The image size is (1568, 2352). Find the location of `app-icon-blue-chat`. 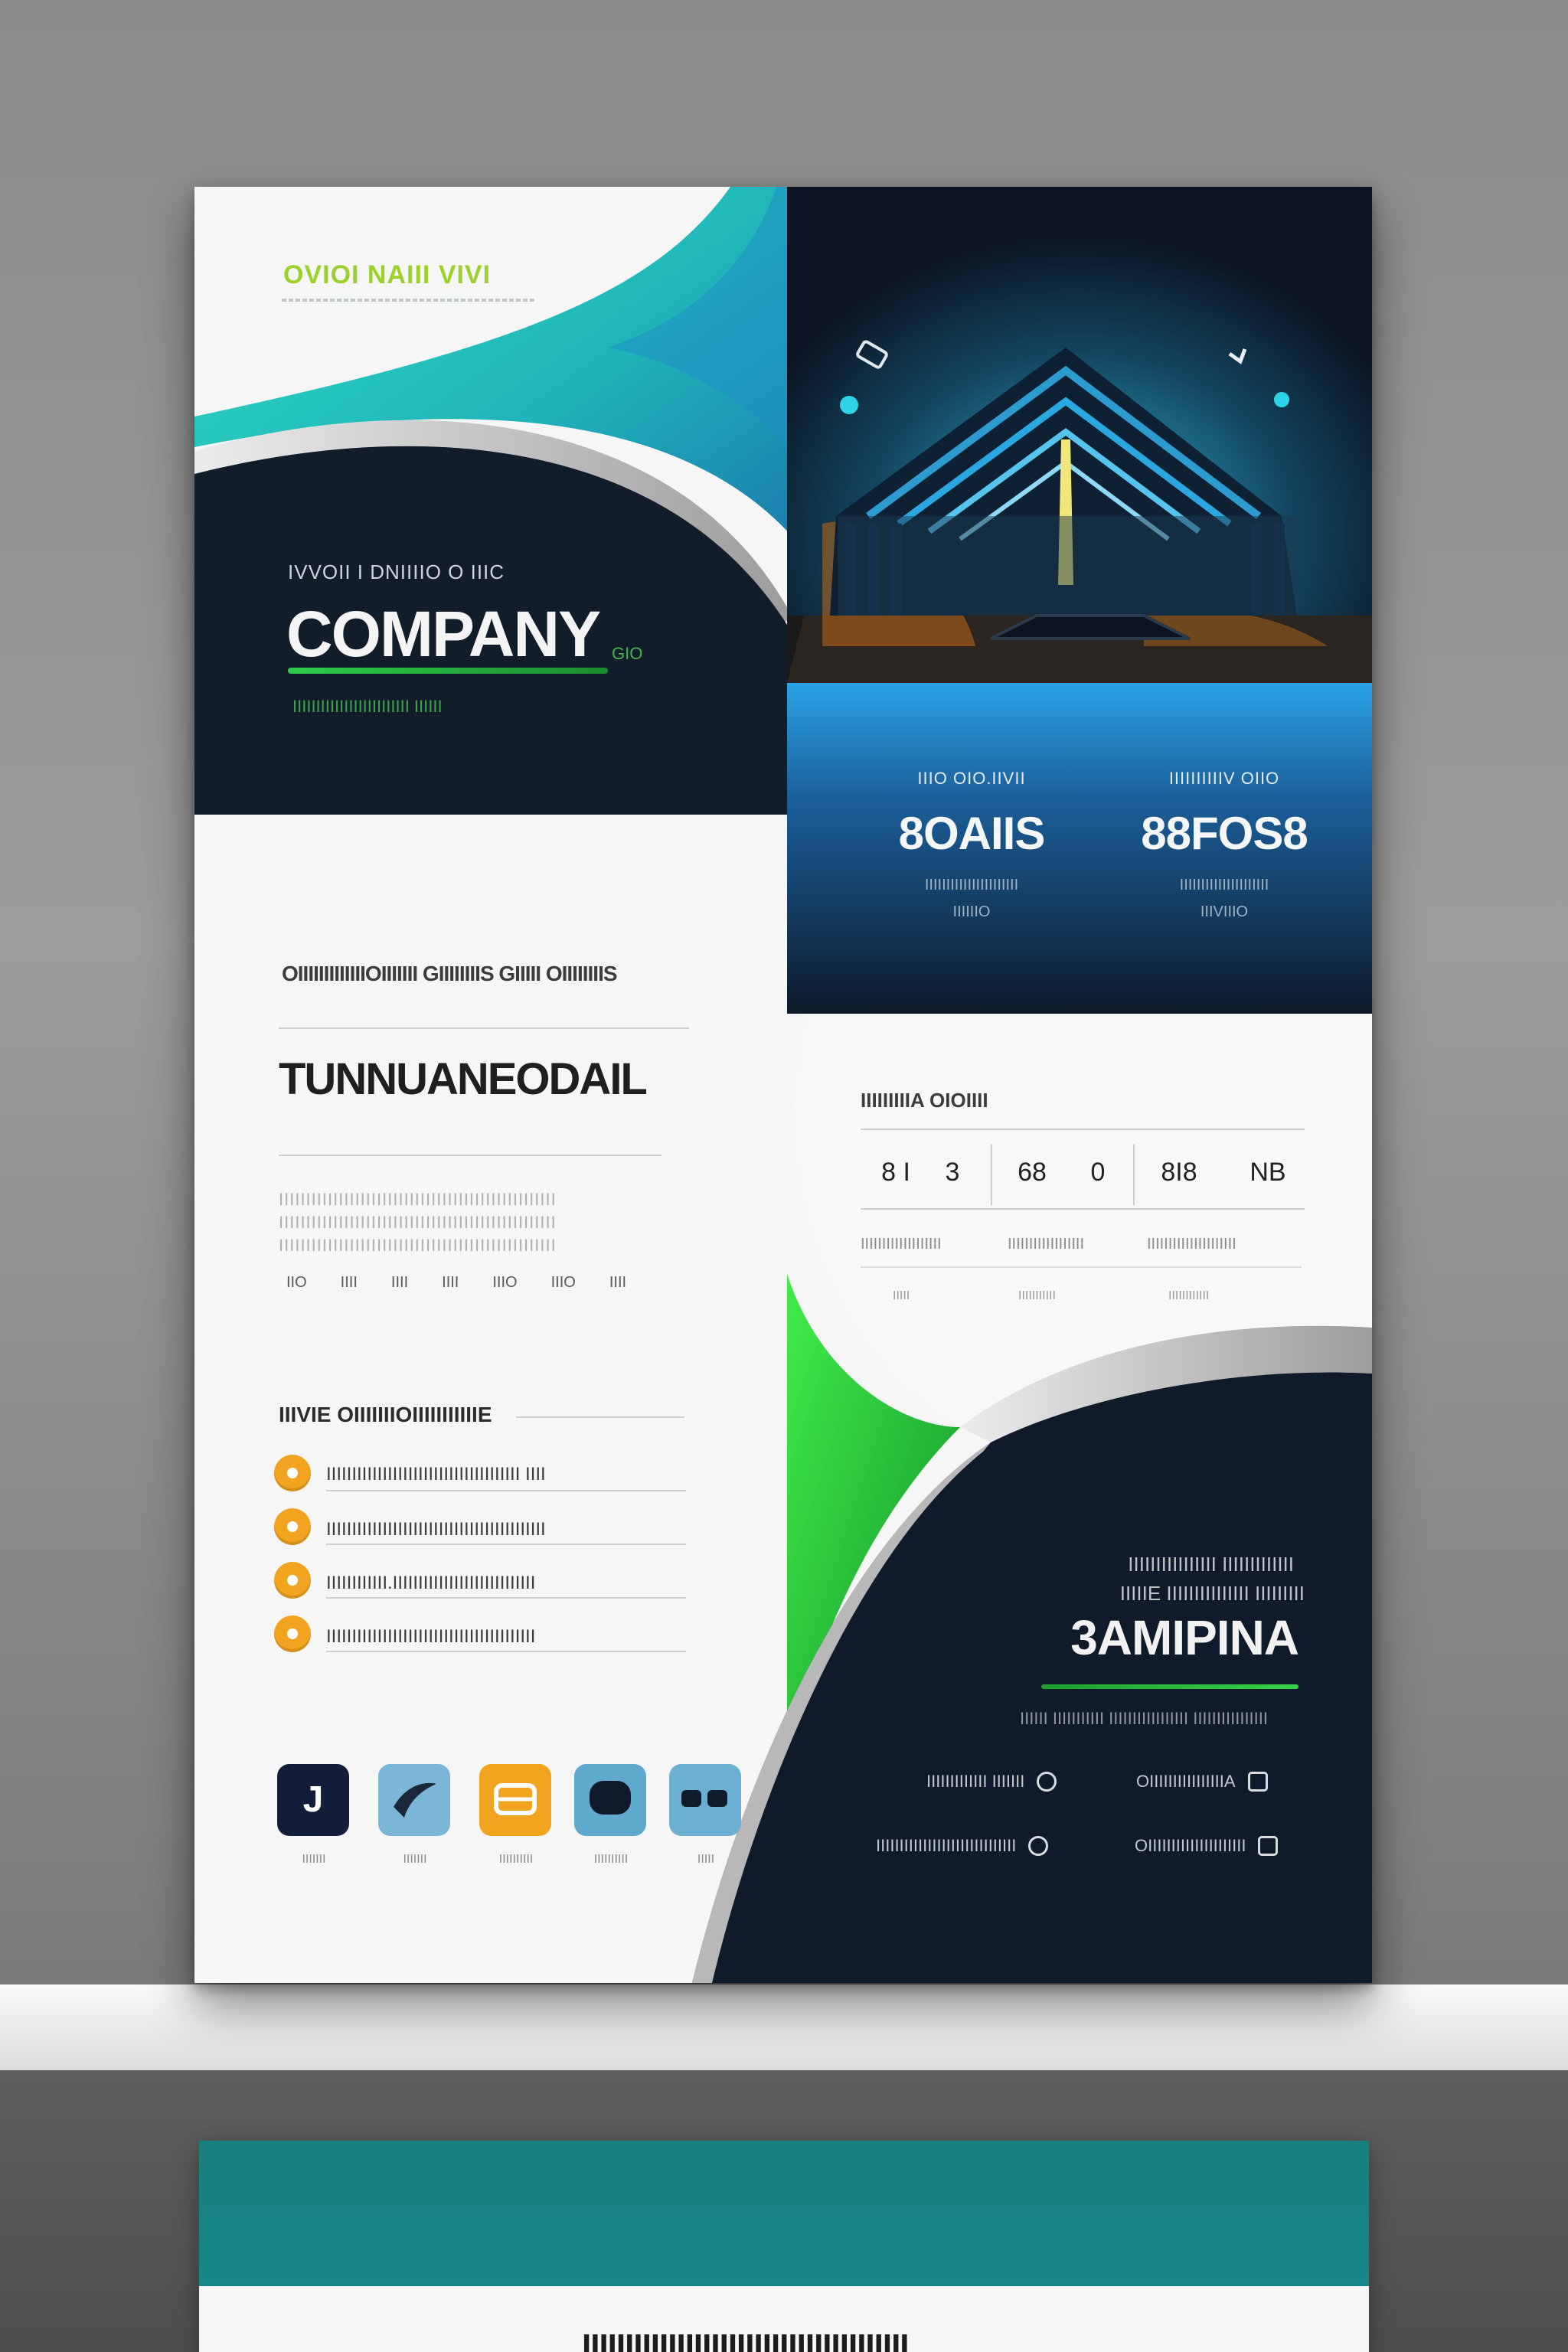

app-icon-blue-chat is located at coordinates (610, 1800).